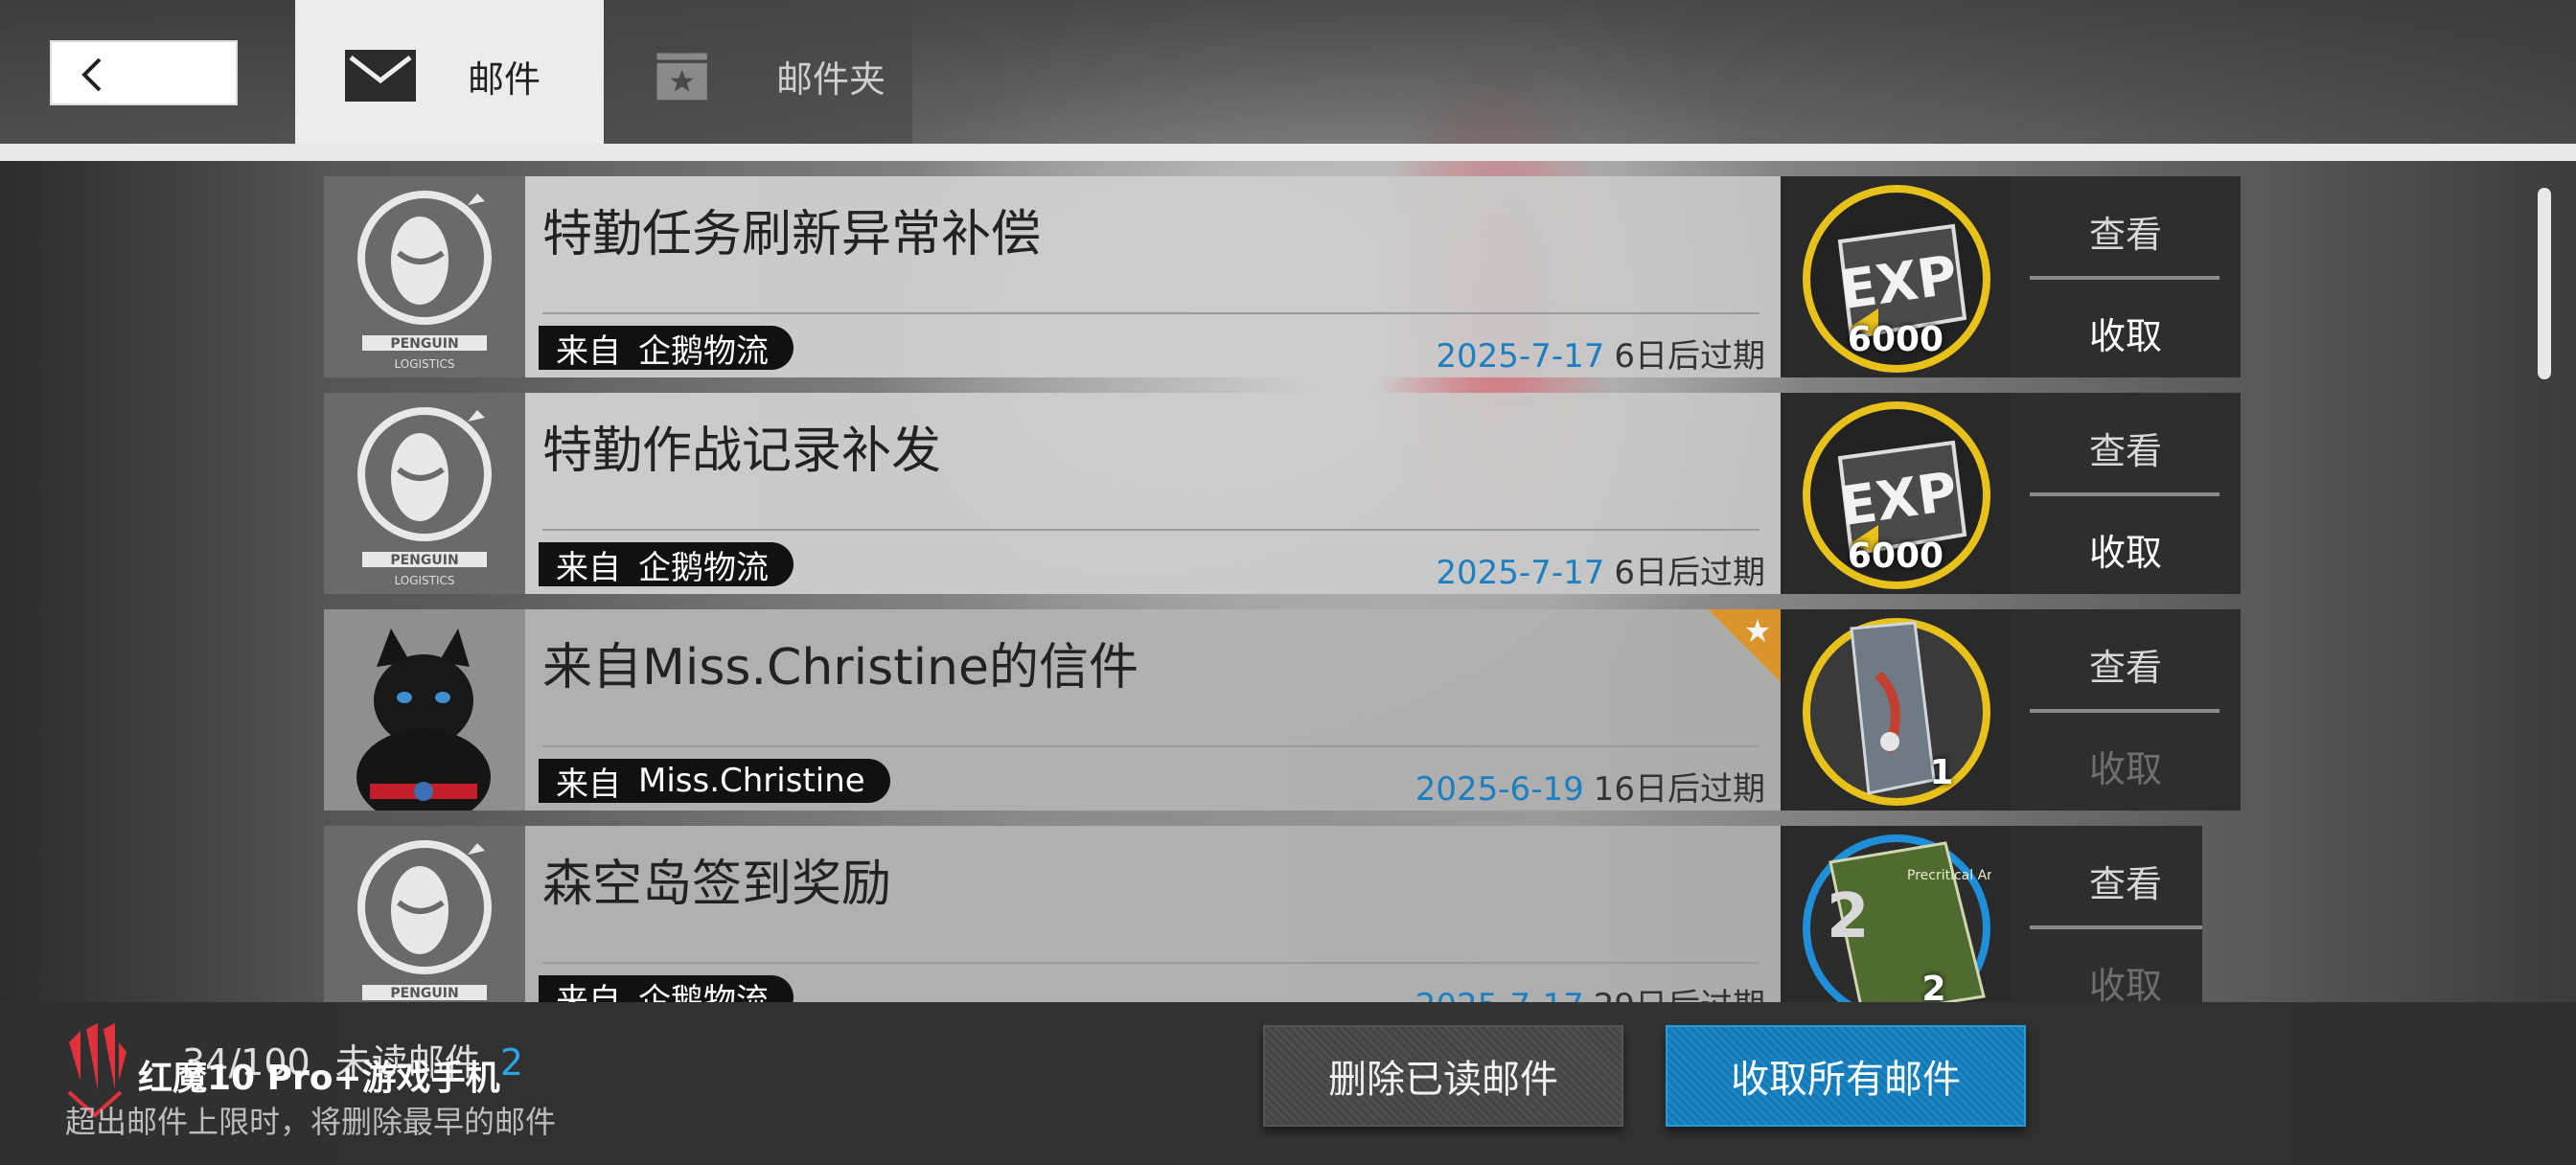  I want to click on unread-count: 2, so click(512, 1063).